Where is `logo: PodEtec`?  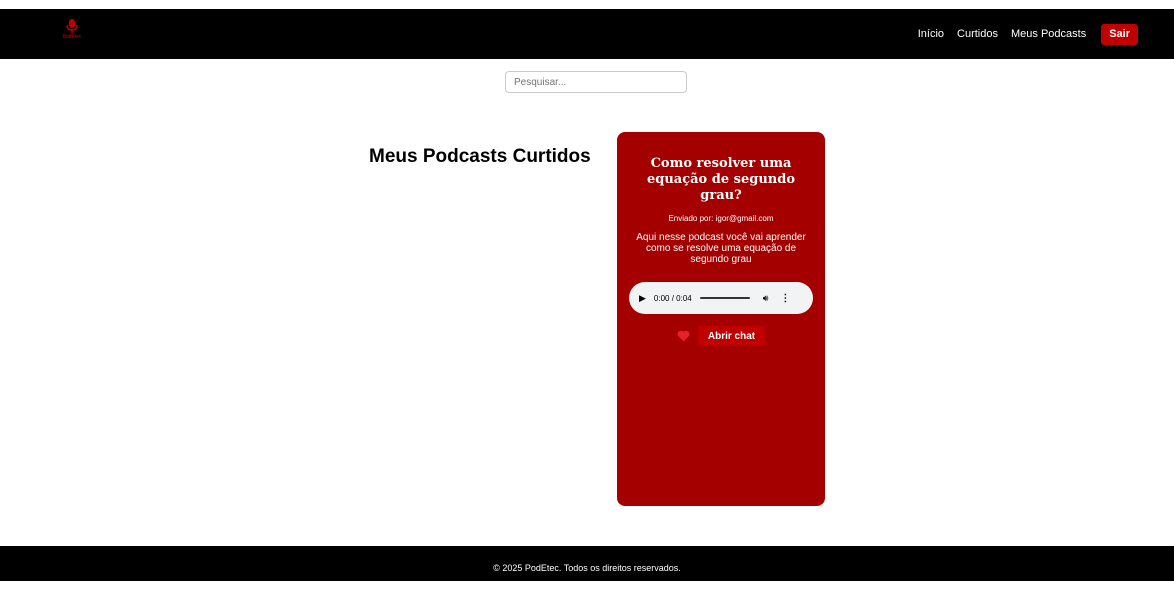 logo: PodEtec is located at coordinates (72, 34).